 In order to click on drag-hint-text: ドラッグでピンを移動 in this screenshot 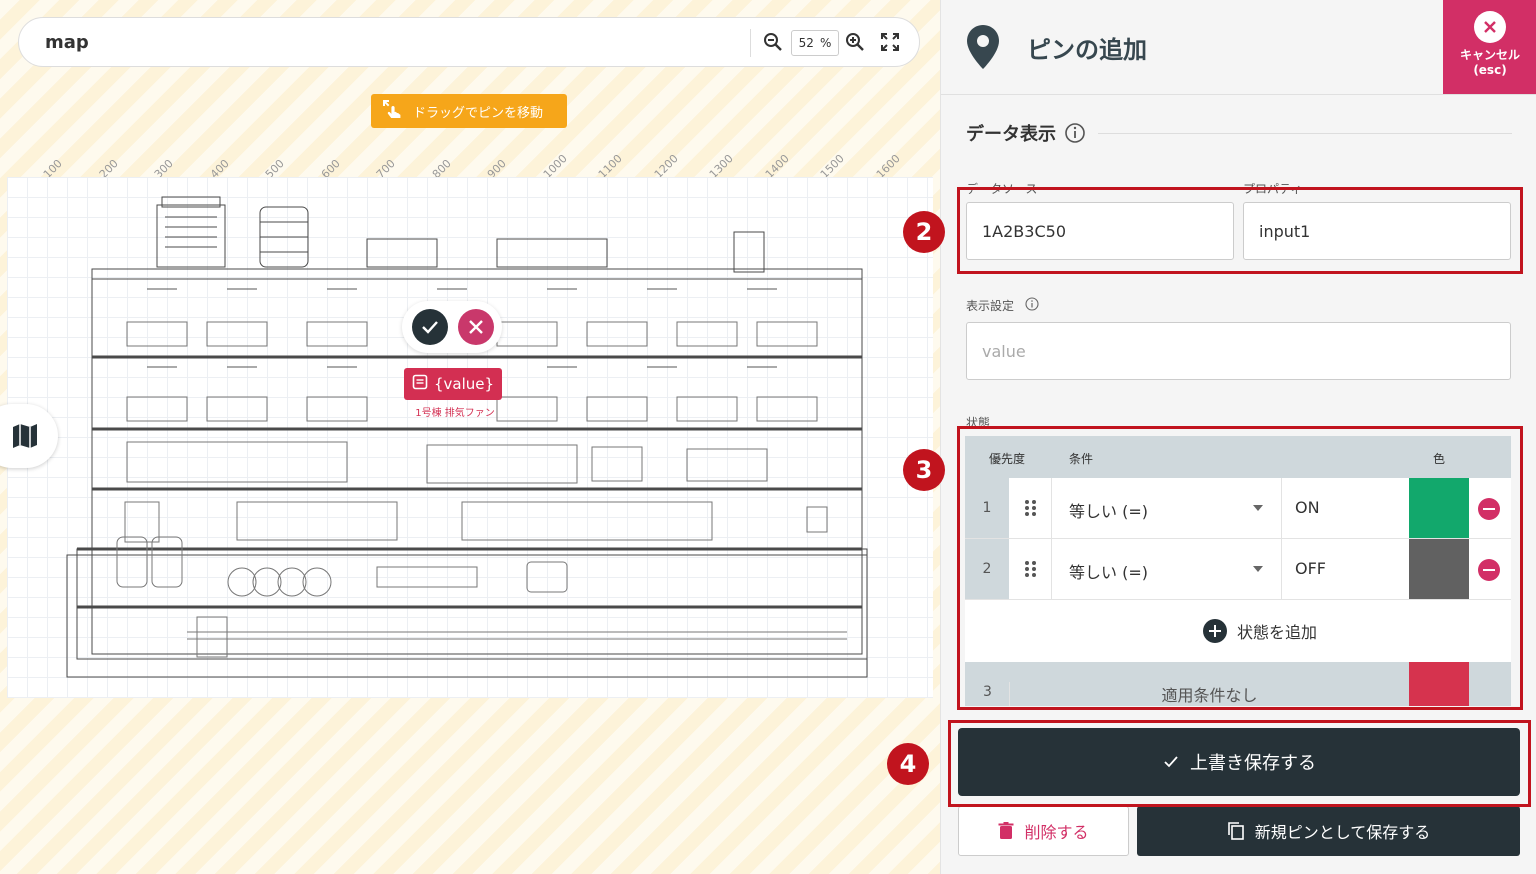, I will do `click(478, 113)`.